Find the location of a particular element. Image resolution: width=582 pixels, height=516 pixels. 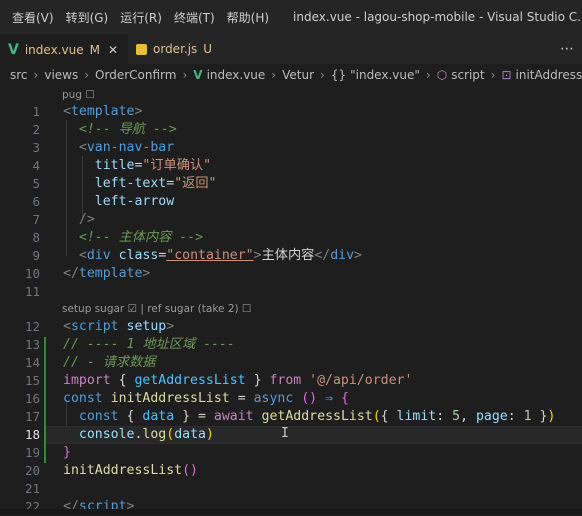

menu-terminal: 终端(T) is located at coordinates (194, 17).